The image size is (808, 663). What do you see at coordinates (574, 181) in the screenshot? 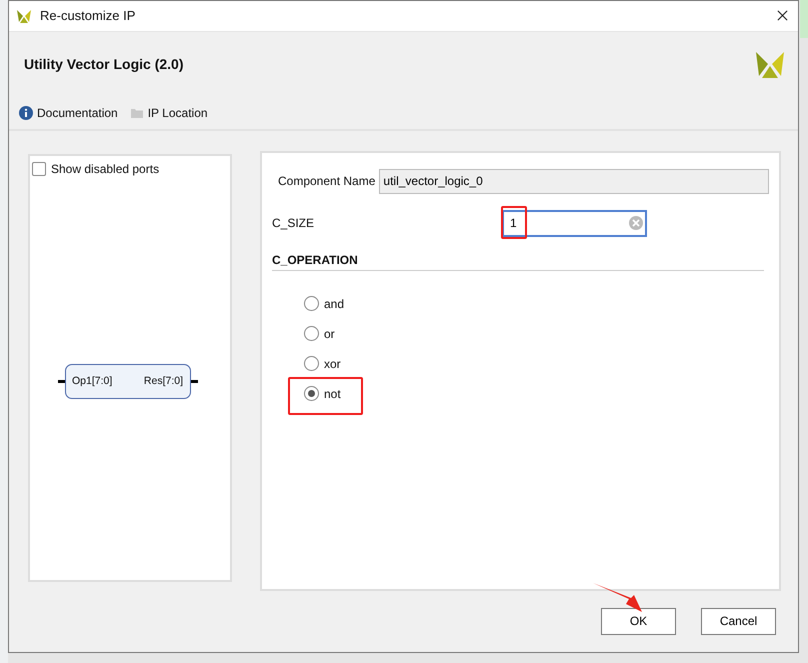
I see `component-name-field: util_vector_logic_0` at bounding box center [574, 181].